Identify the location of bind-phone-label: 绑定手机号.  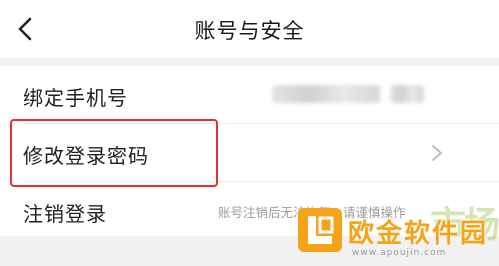
(75, 98).